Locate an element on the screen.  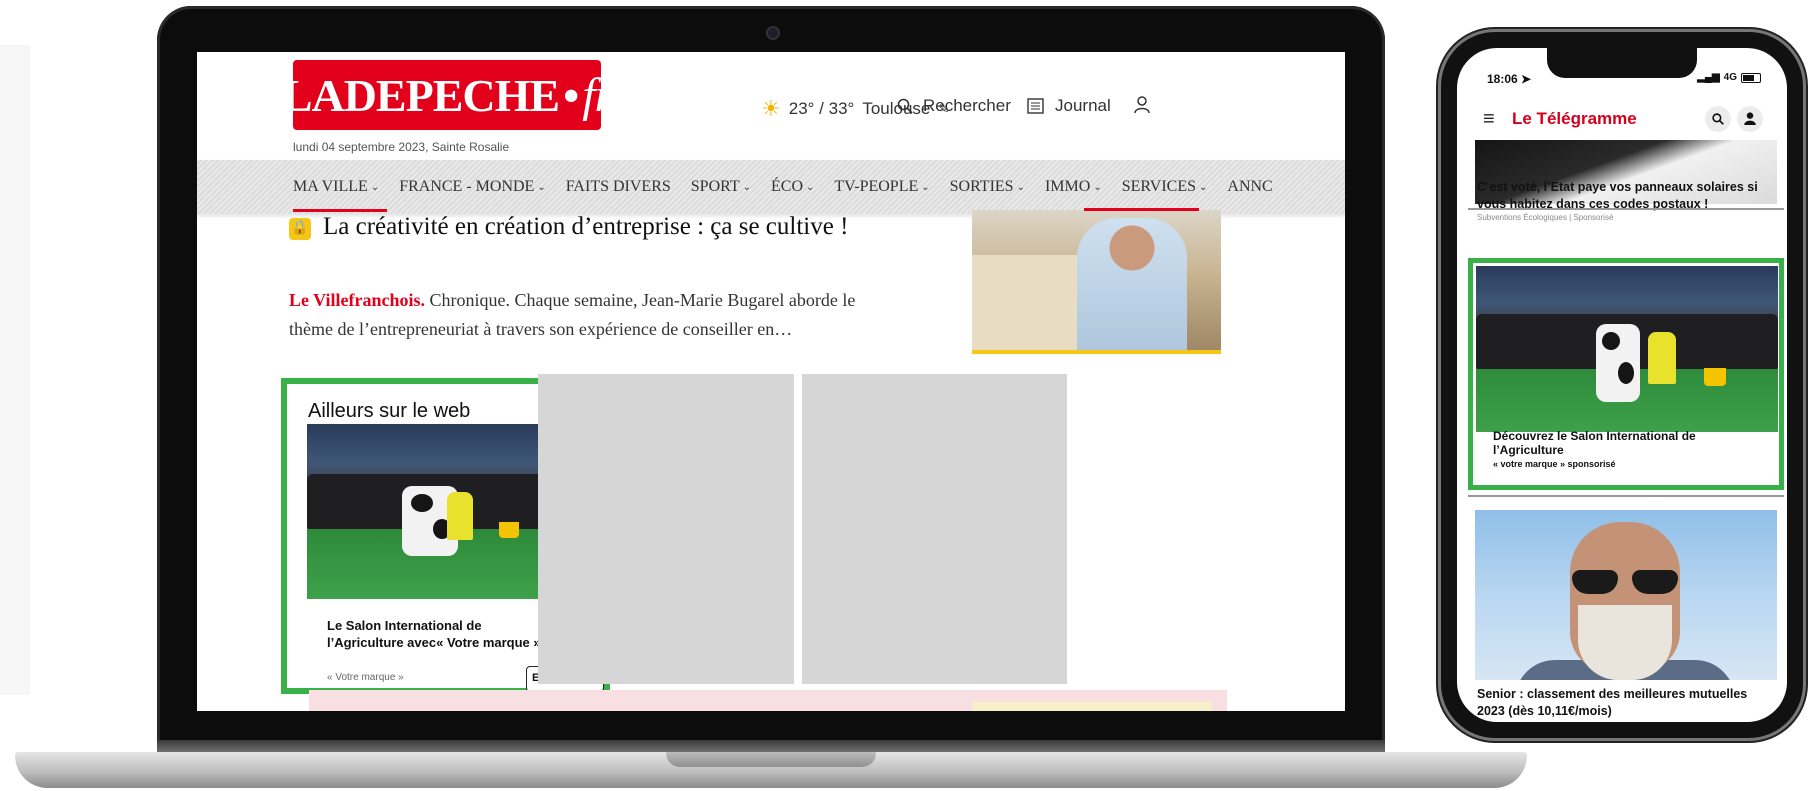
nav-label: FRANCE - MONDE is located at coordinates (467, 186).